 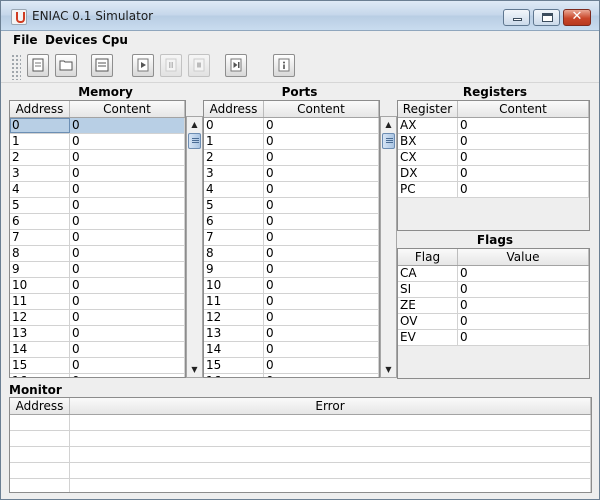 What do you see at coordinates (284, 65) in the screenshot?
I see `about-button` at bounding box center [284, 65].